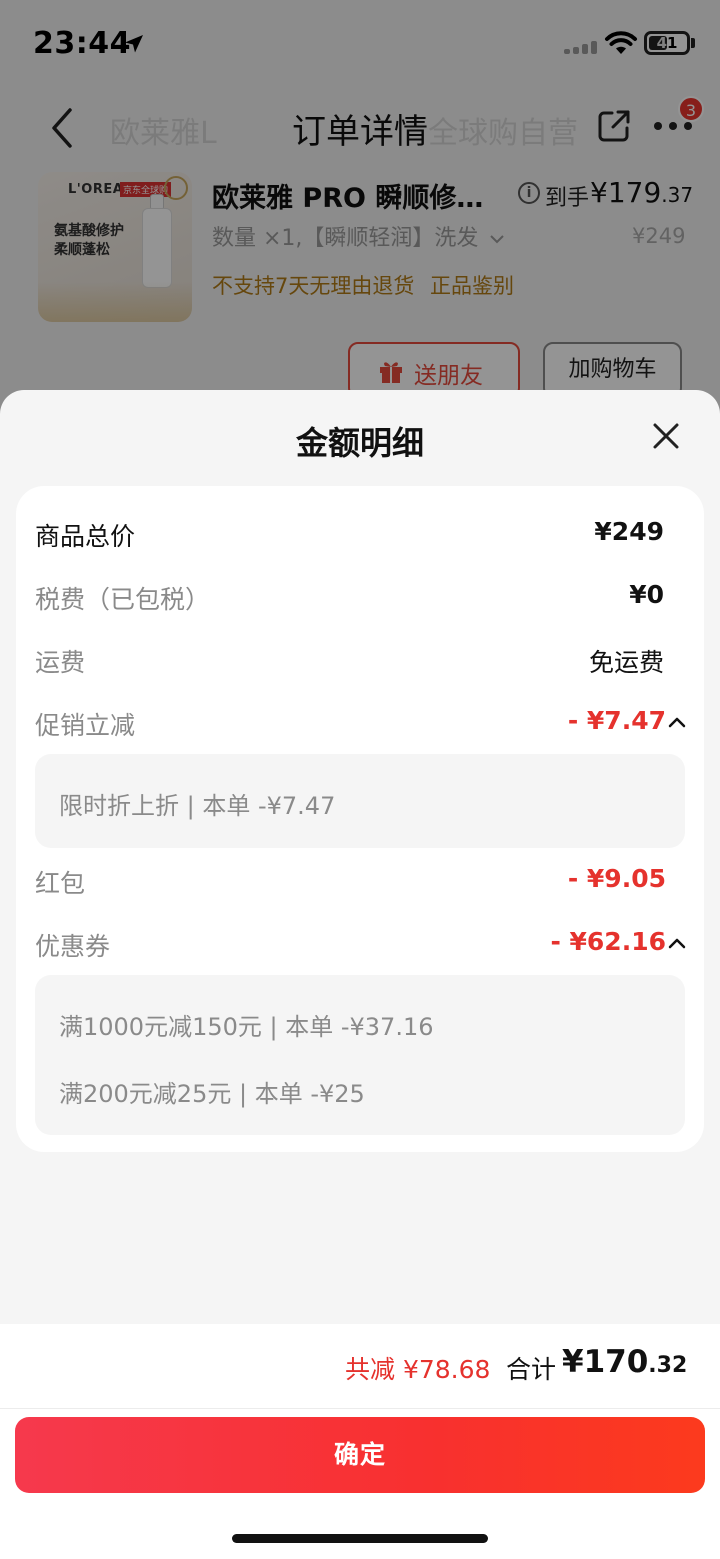  What do you see at coordinates (360, 663) in the screenshot?
I see `shipping-row: 运费 免运费` at bounding box center [360, 663].